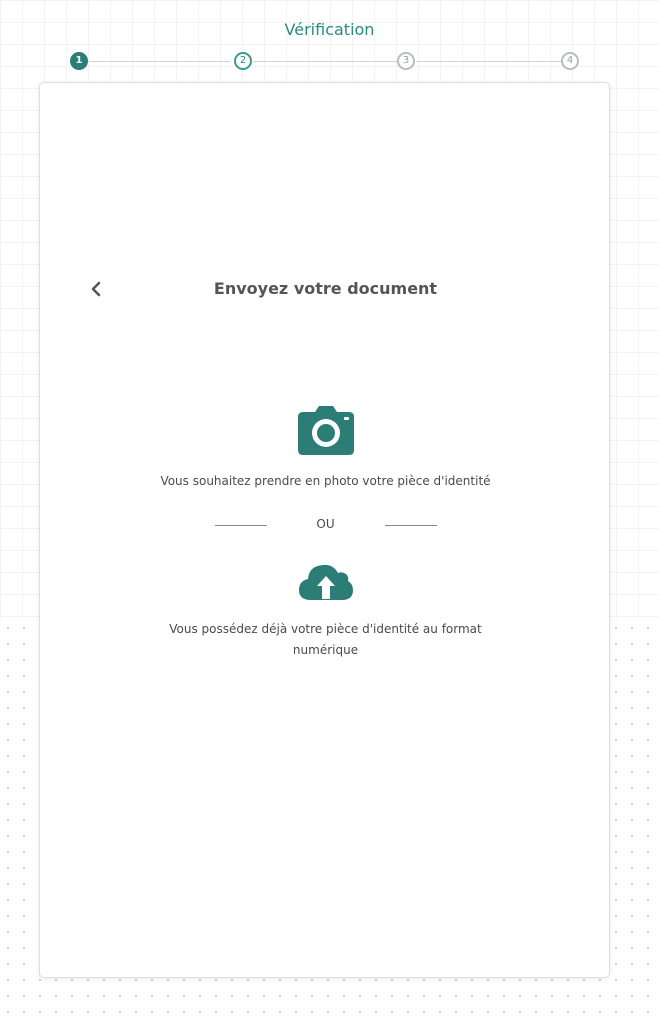 The height and width of the screenshot is (1024, 659). What do you see at coordinates (570, 61) in the screenshot?
I see `step-4: 4` at bounding box center [570, 61].